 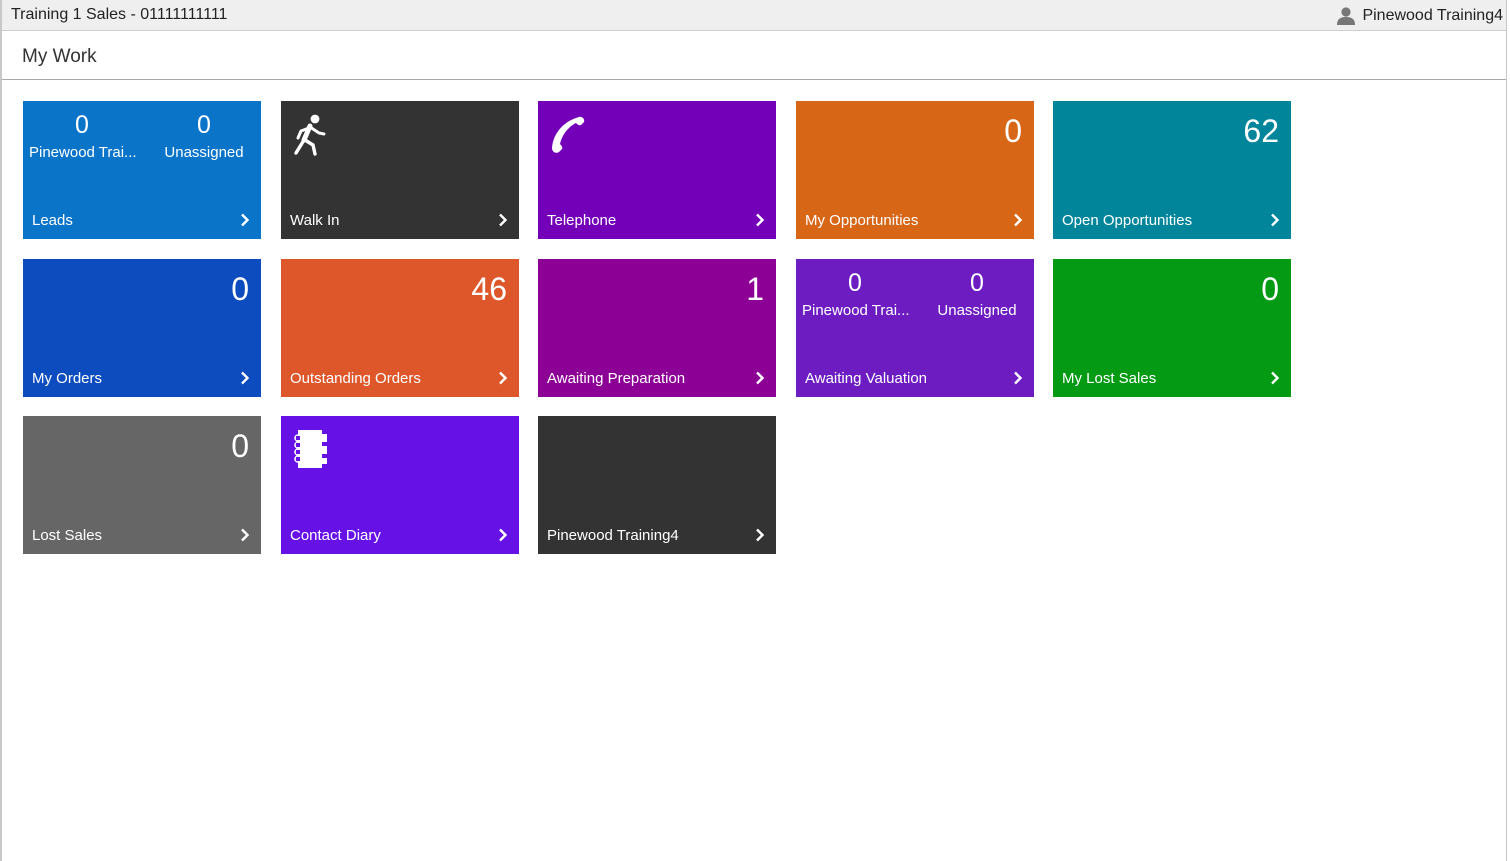 What do you see at coordinates (1109, 378) in the screenshot?
I see `tile-label: My Lost Sales` at bounding box center [1109, 378].